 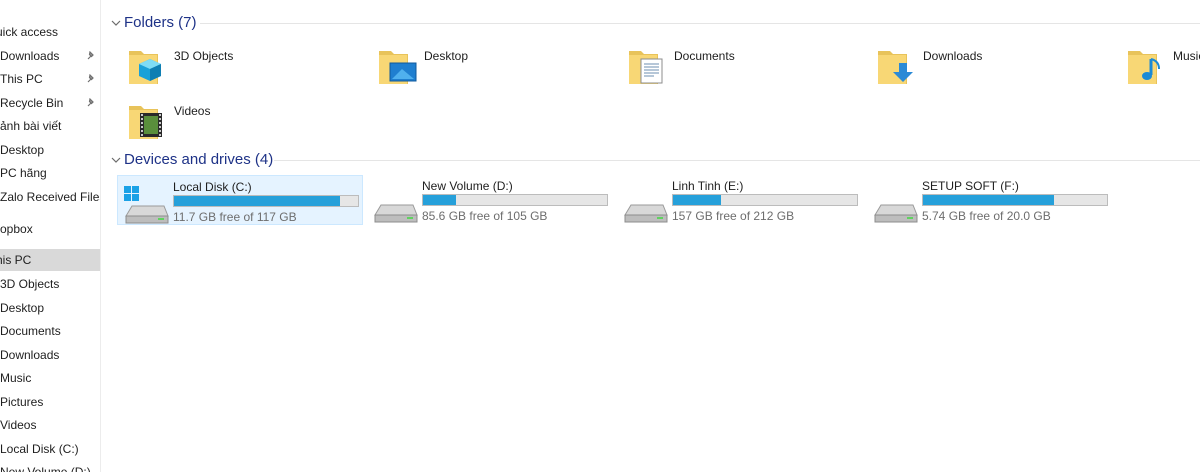 What do you see at coordinates (18, 425) in the screenshot?
I see `nav-item-label: Videos` at bounding box center [18, 425].